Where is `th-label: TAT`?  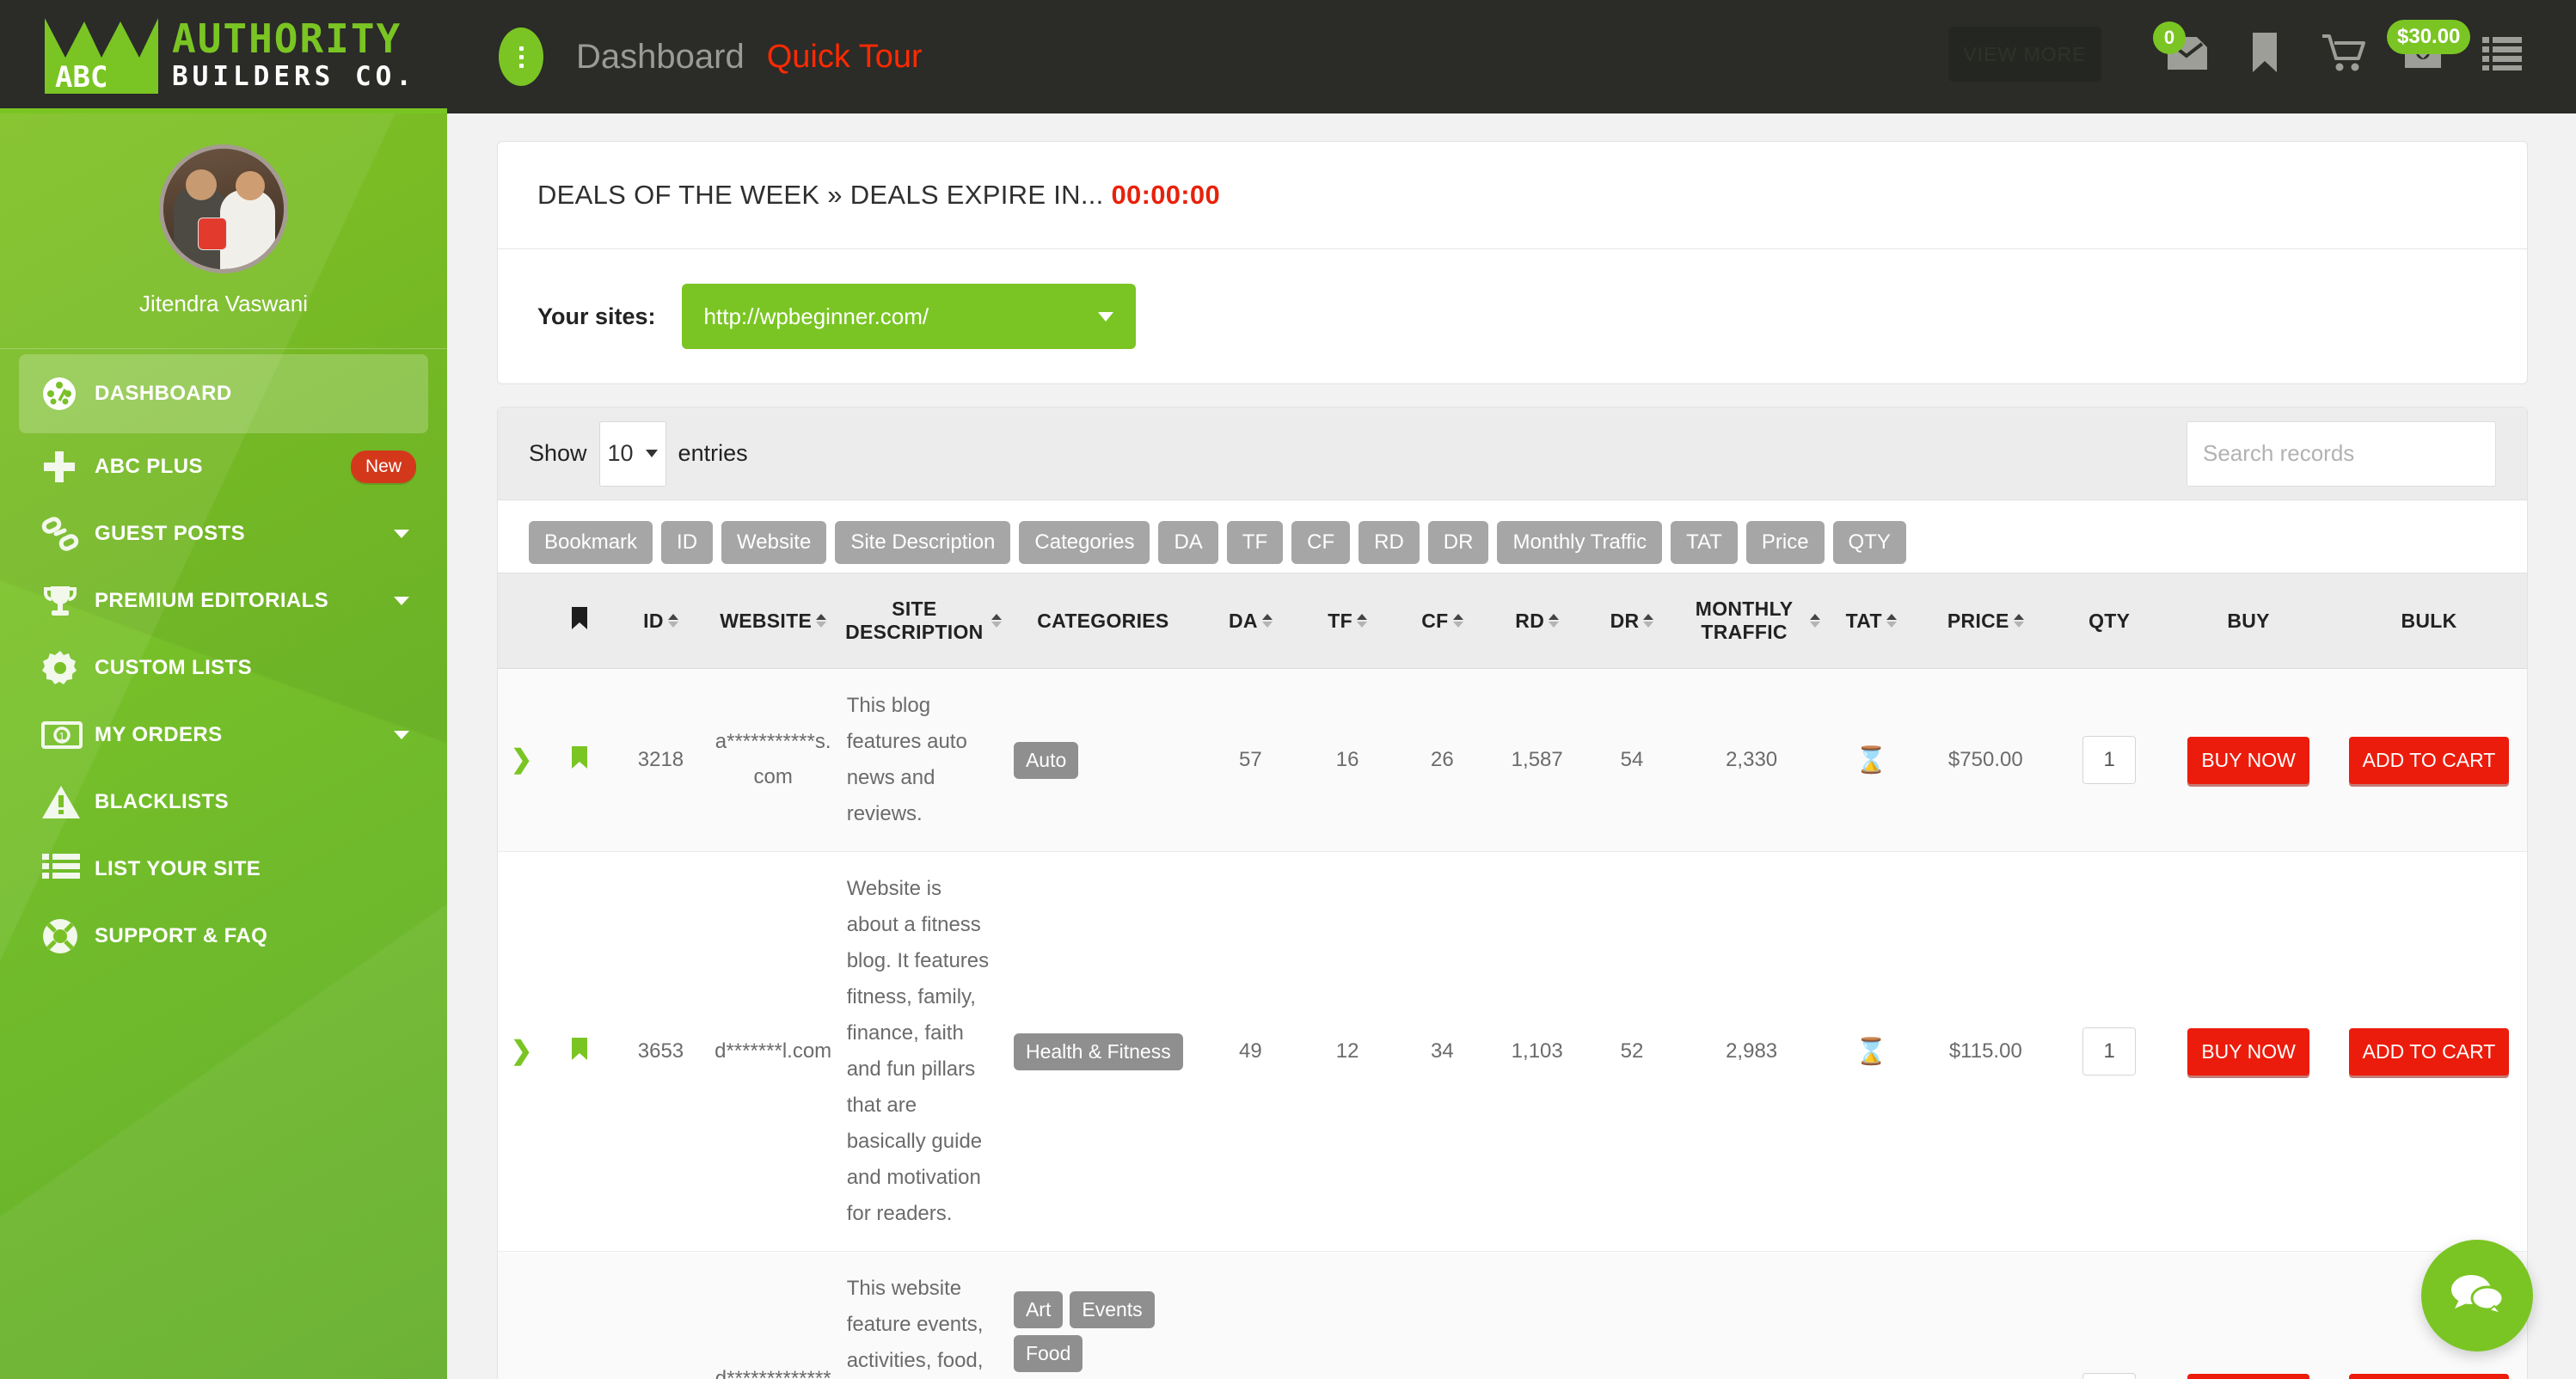 th-label: TAT is located at coordinates (1863, 621).